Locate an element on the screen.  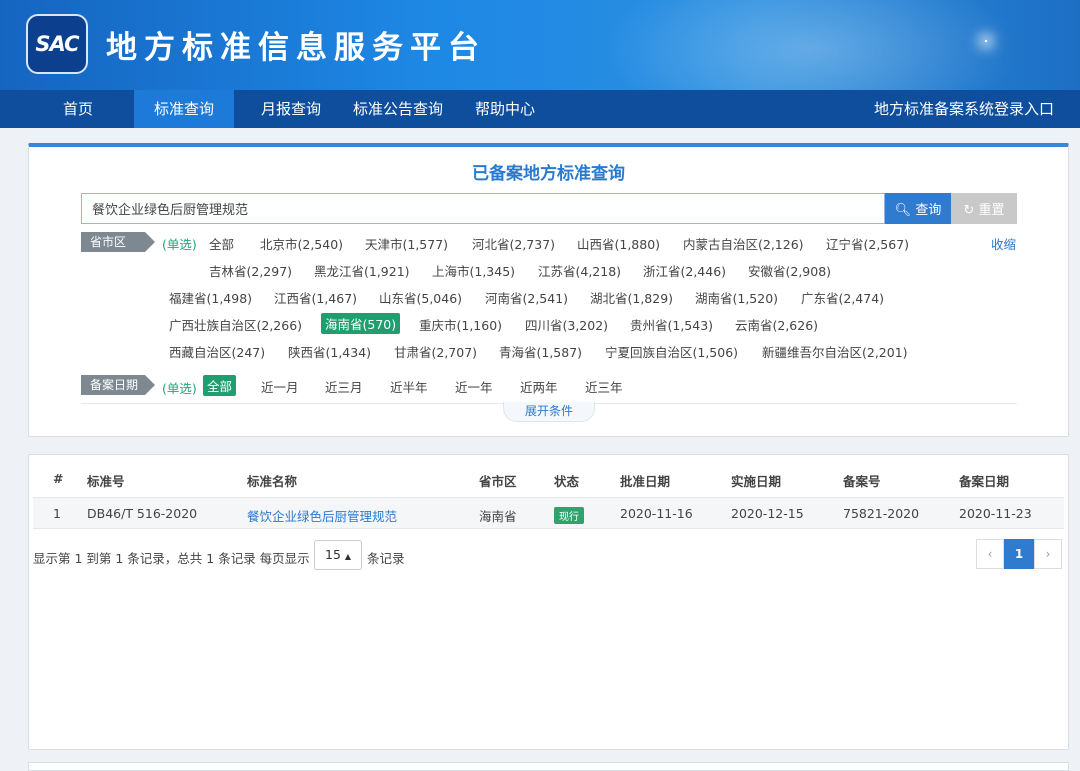
date-option: 近一月 is located at coordinates (280, 386).